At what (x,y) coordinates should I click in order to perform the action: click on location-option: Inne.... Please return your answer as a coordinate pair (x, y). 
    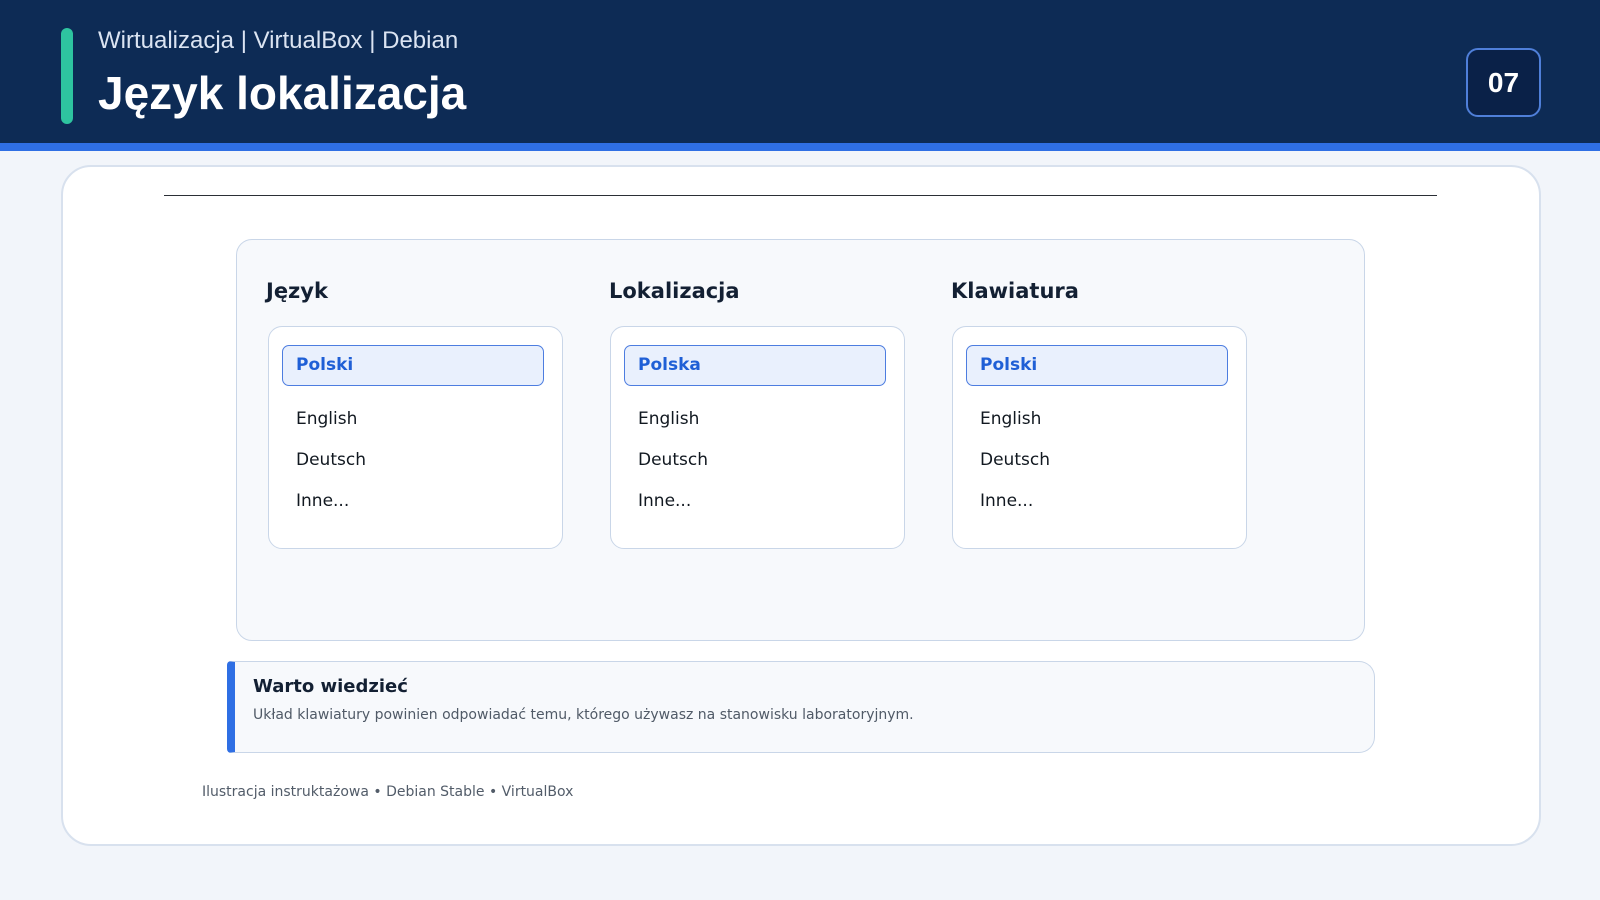
    Looking at the image, I should click on (664, 501).